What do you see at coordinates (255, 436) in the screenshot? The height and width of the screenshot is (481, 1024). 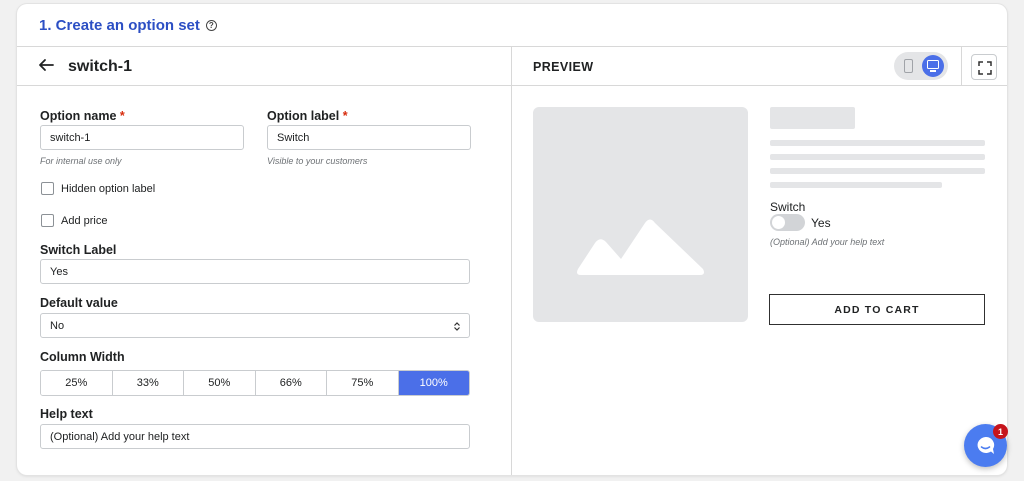 I see `help-text-input: (Optional) Add your help text` at bounding box center [255, 436].